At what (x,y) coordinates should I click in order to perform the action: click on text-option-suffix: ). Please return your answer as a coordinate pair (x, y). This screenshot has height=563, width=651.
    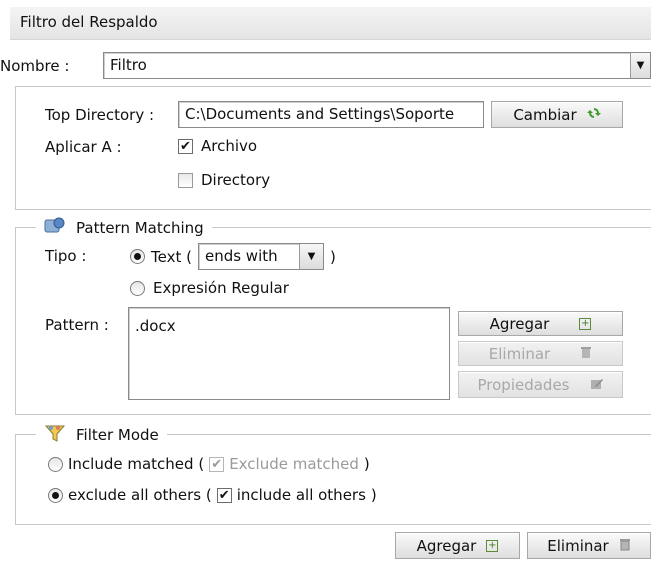
    Looking at the image, I should click on (332, 256).